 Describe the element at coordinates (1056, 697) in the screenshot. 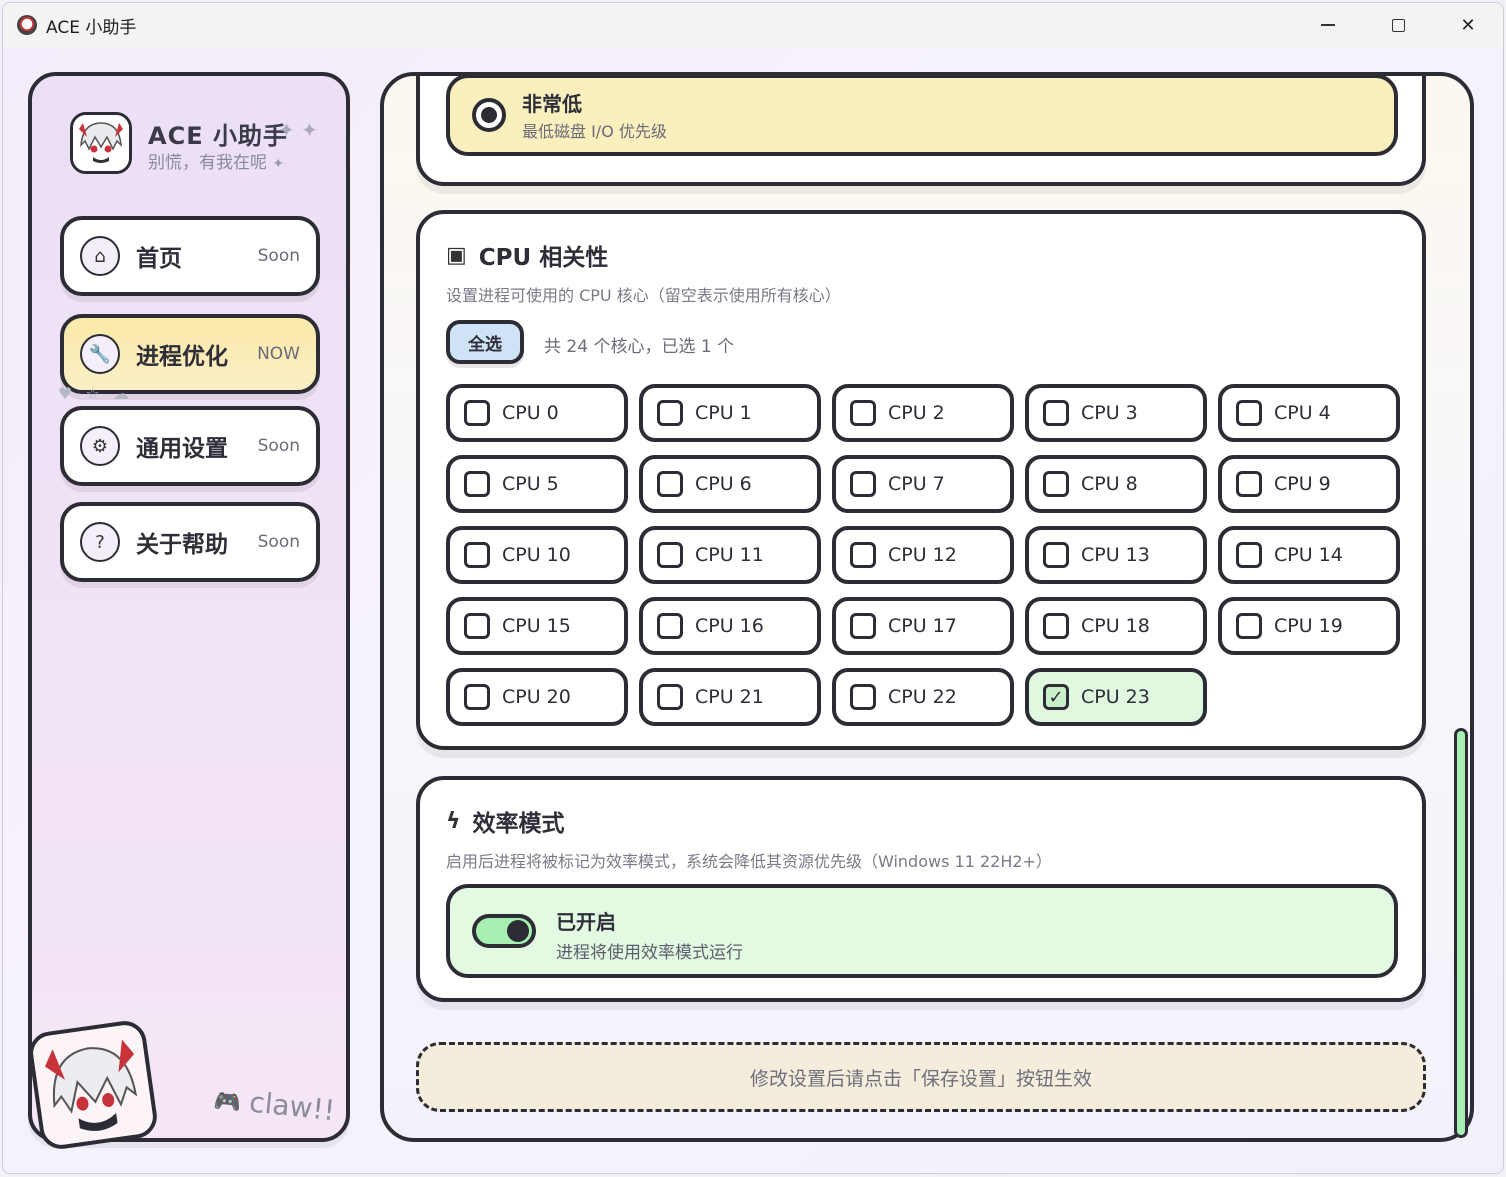

I see `checkmark-icon: ✓` at that location.